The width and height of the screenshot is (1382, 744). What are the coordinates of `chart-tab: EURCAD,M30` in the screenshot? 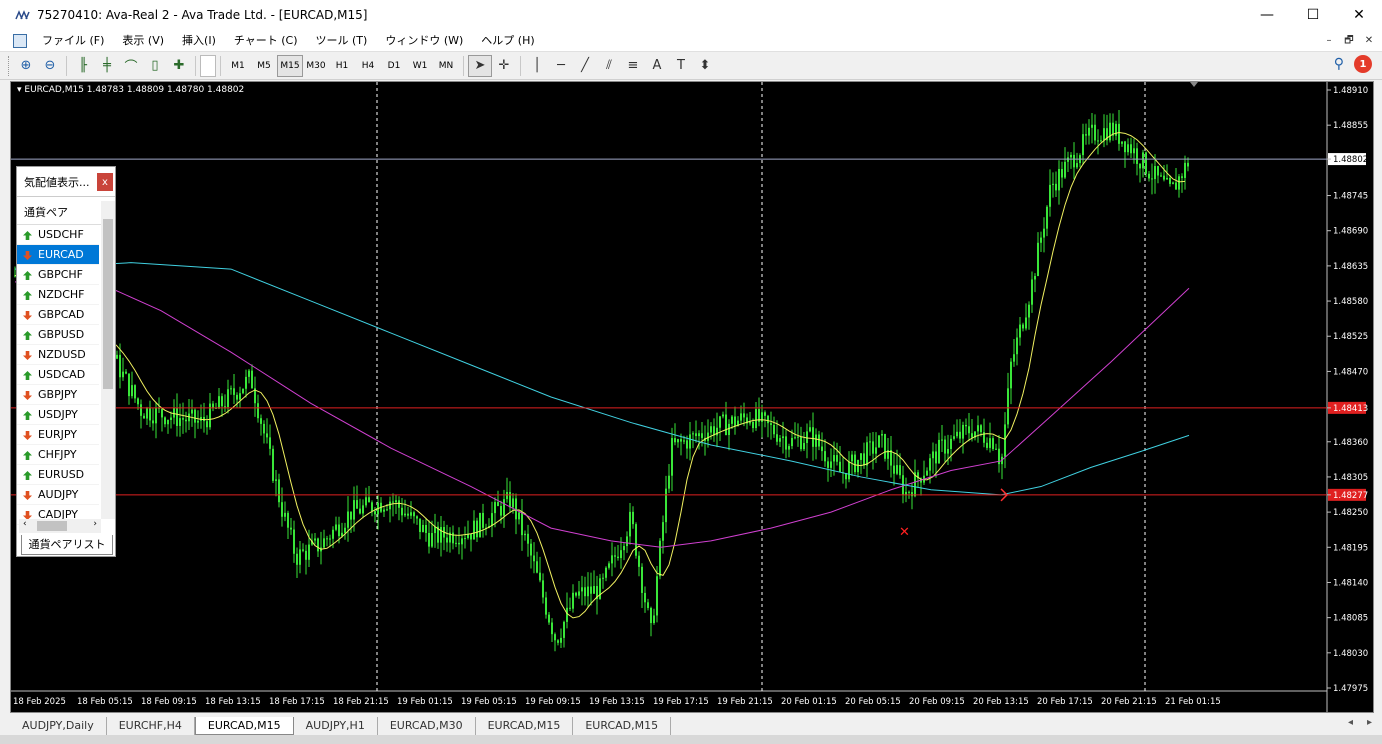 It's located at (427, 726).